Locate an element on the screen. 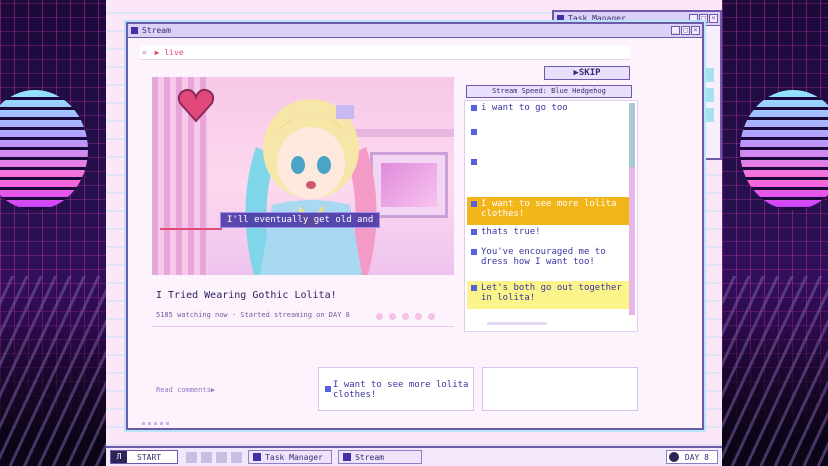 The image size is (828, 466). day-indicator: DAY 8 is located at coordinates (691, 457).